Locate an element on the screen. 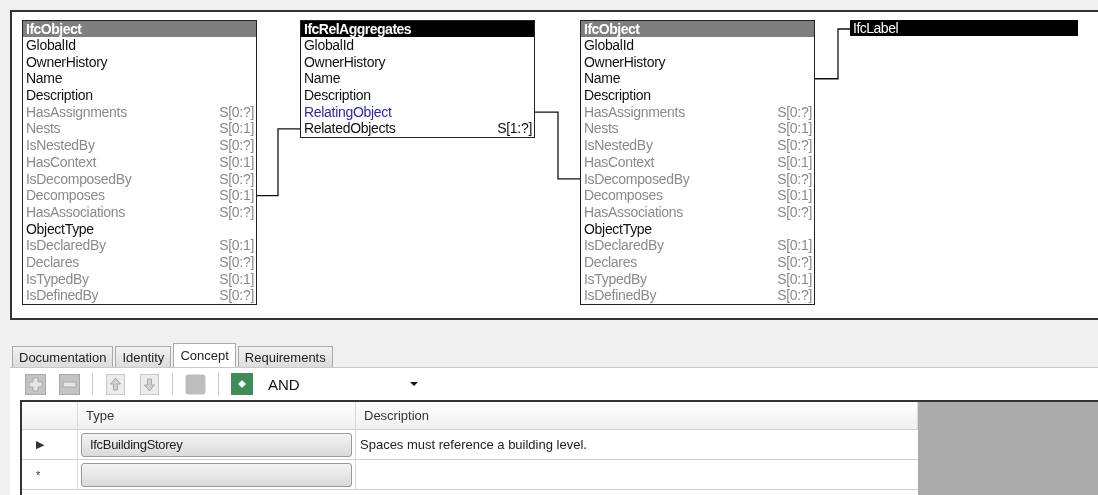 This screenshot has height=495, width=1098. tab: Requirements is located at coordinates (285, 356).